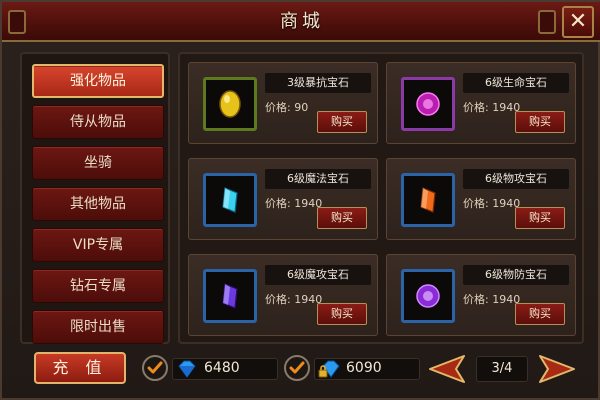  I want to click on close-button: ✕, so click(578, 22).